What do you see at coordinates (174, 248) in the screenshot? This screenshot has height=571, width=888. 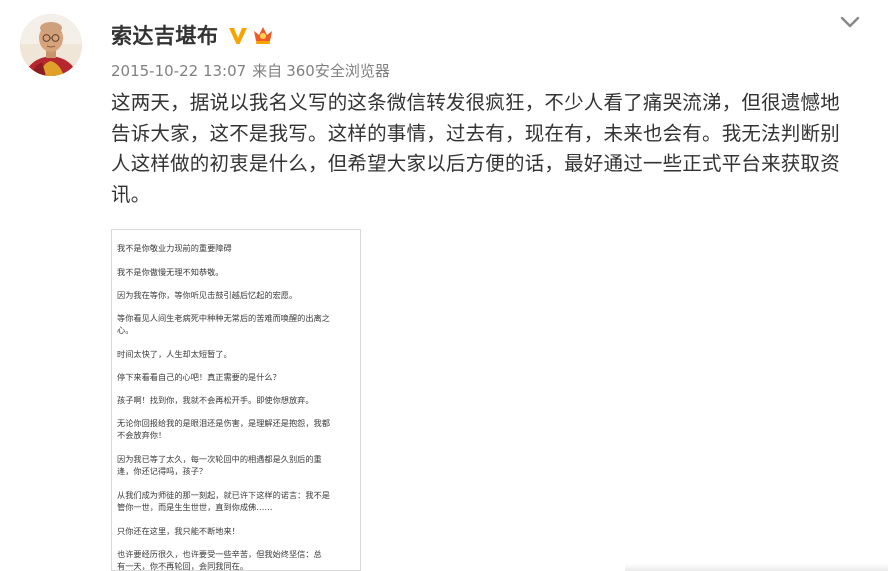 I see `image-text-line: 我不是你敬业力现前的重要障碍` at bounding box center [174, 248].